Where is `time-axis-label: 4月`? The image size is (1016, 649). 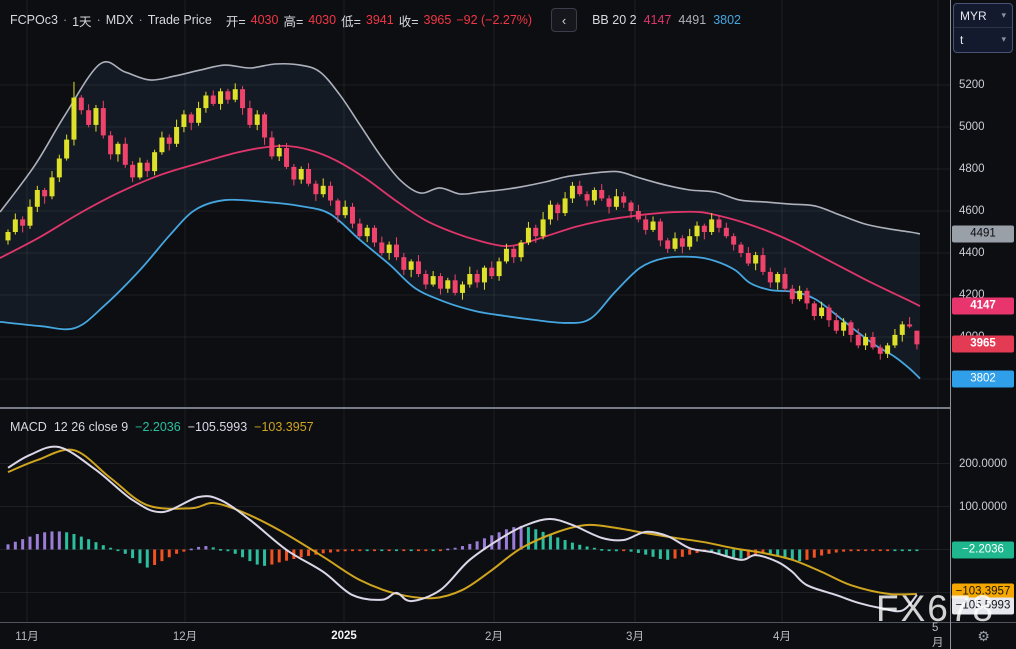 time-axis-label: 4月 is located at coordinates (782, 637).